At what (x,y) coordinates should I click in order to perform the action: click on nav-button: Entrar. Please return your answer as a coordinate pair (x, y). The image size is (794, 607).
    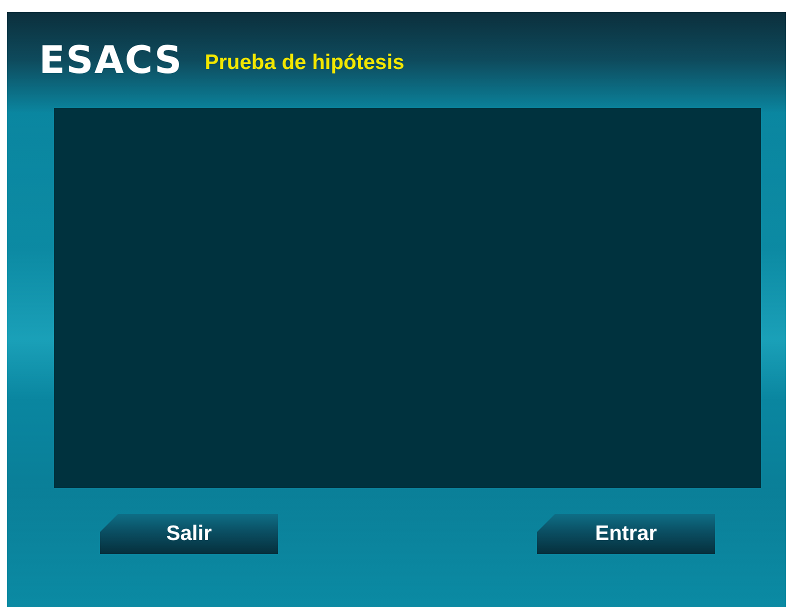
    Looking at the image, I should click on (626, 534).